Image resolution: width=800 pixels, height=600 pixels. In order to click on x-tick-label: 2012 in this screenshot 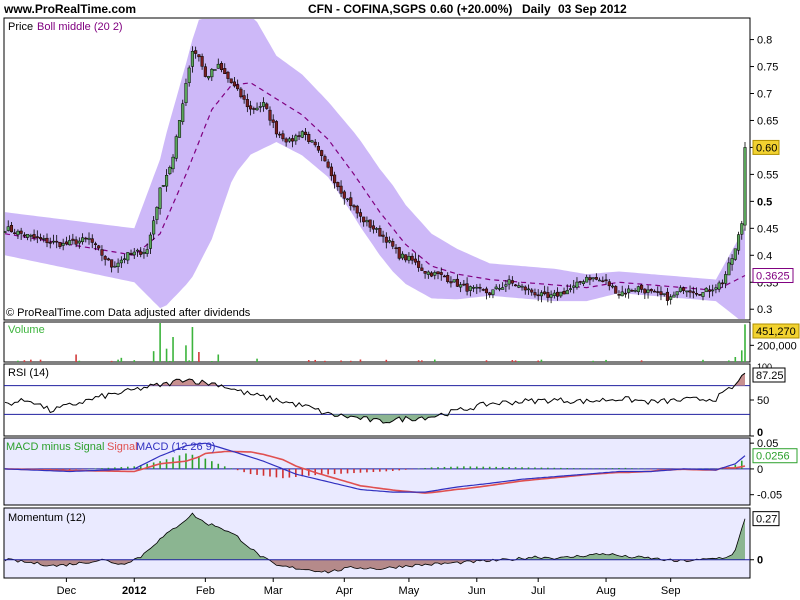, I will do `click(134, 591)`.